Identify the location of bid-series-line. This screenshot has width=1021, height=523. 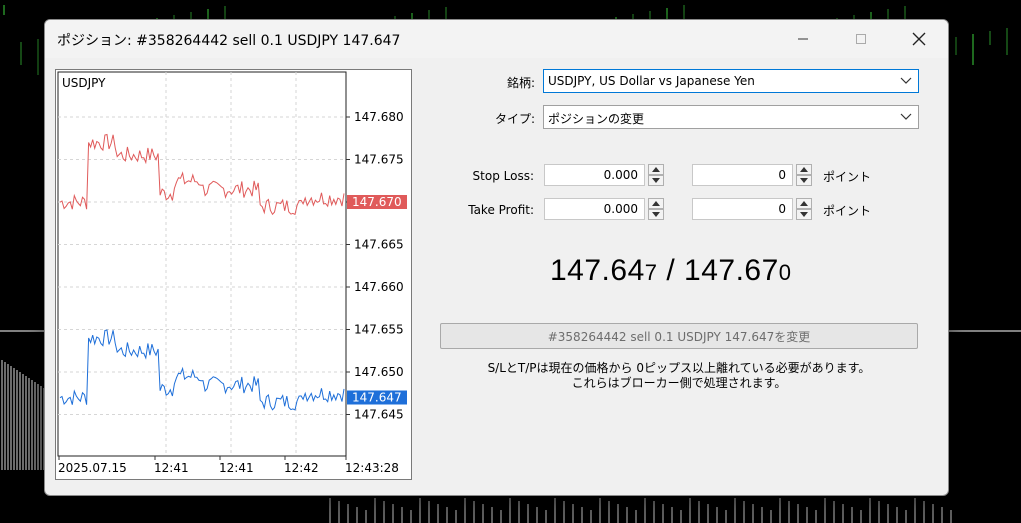
(202, 370).